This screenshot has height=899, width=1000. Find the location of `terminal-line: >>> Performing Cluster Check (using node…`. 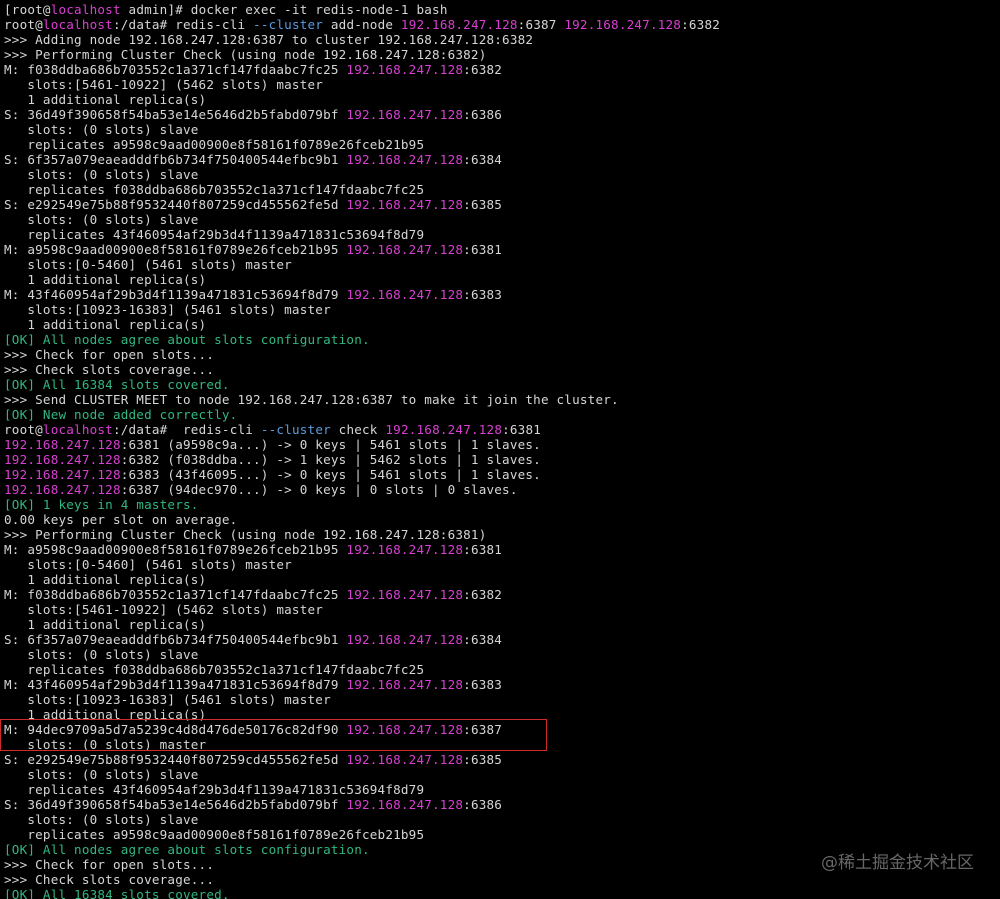

terminal-line: >>> Performing Cluster Check (using node… is located at coordinates (502, 54).